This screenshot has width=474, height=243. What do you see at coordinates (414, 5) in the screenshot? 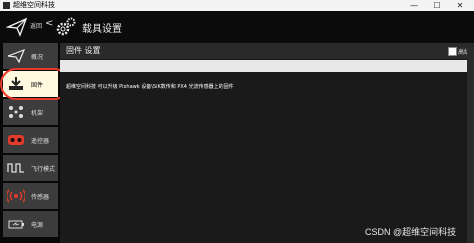
I see `minimize-button: —` at bounding box center [414, 5].